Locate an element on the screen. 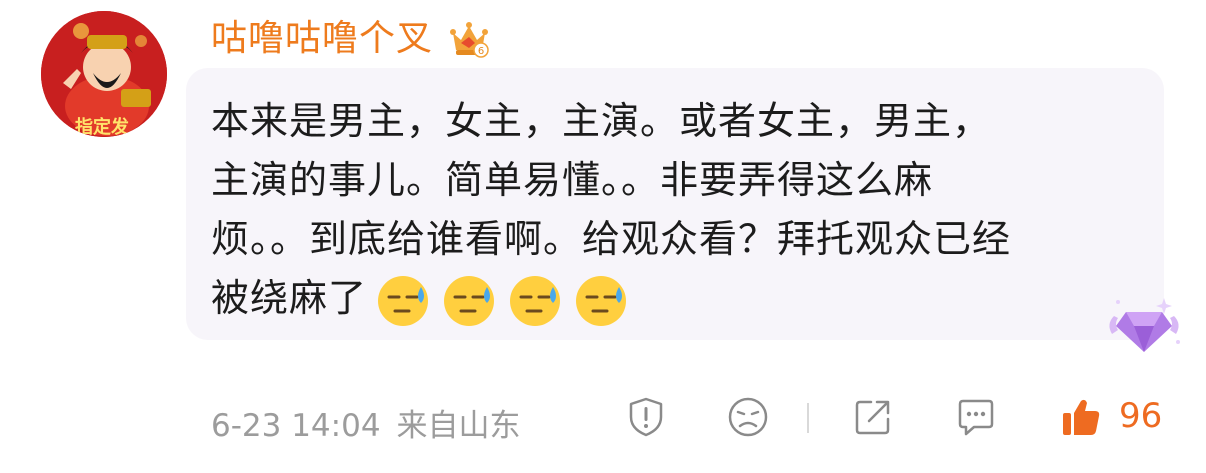 The height and width of the screenshot is (473, 1206). crown-badge-icon: 6 is located at coordinates (469, 39).